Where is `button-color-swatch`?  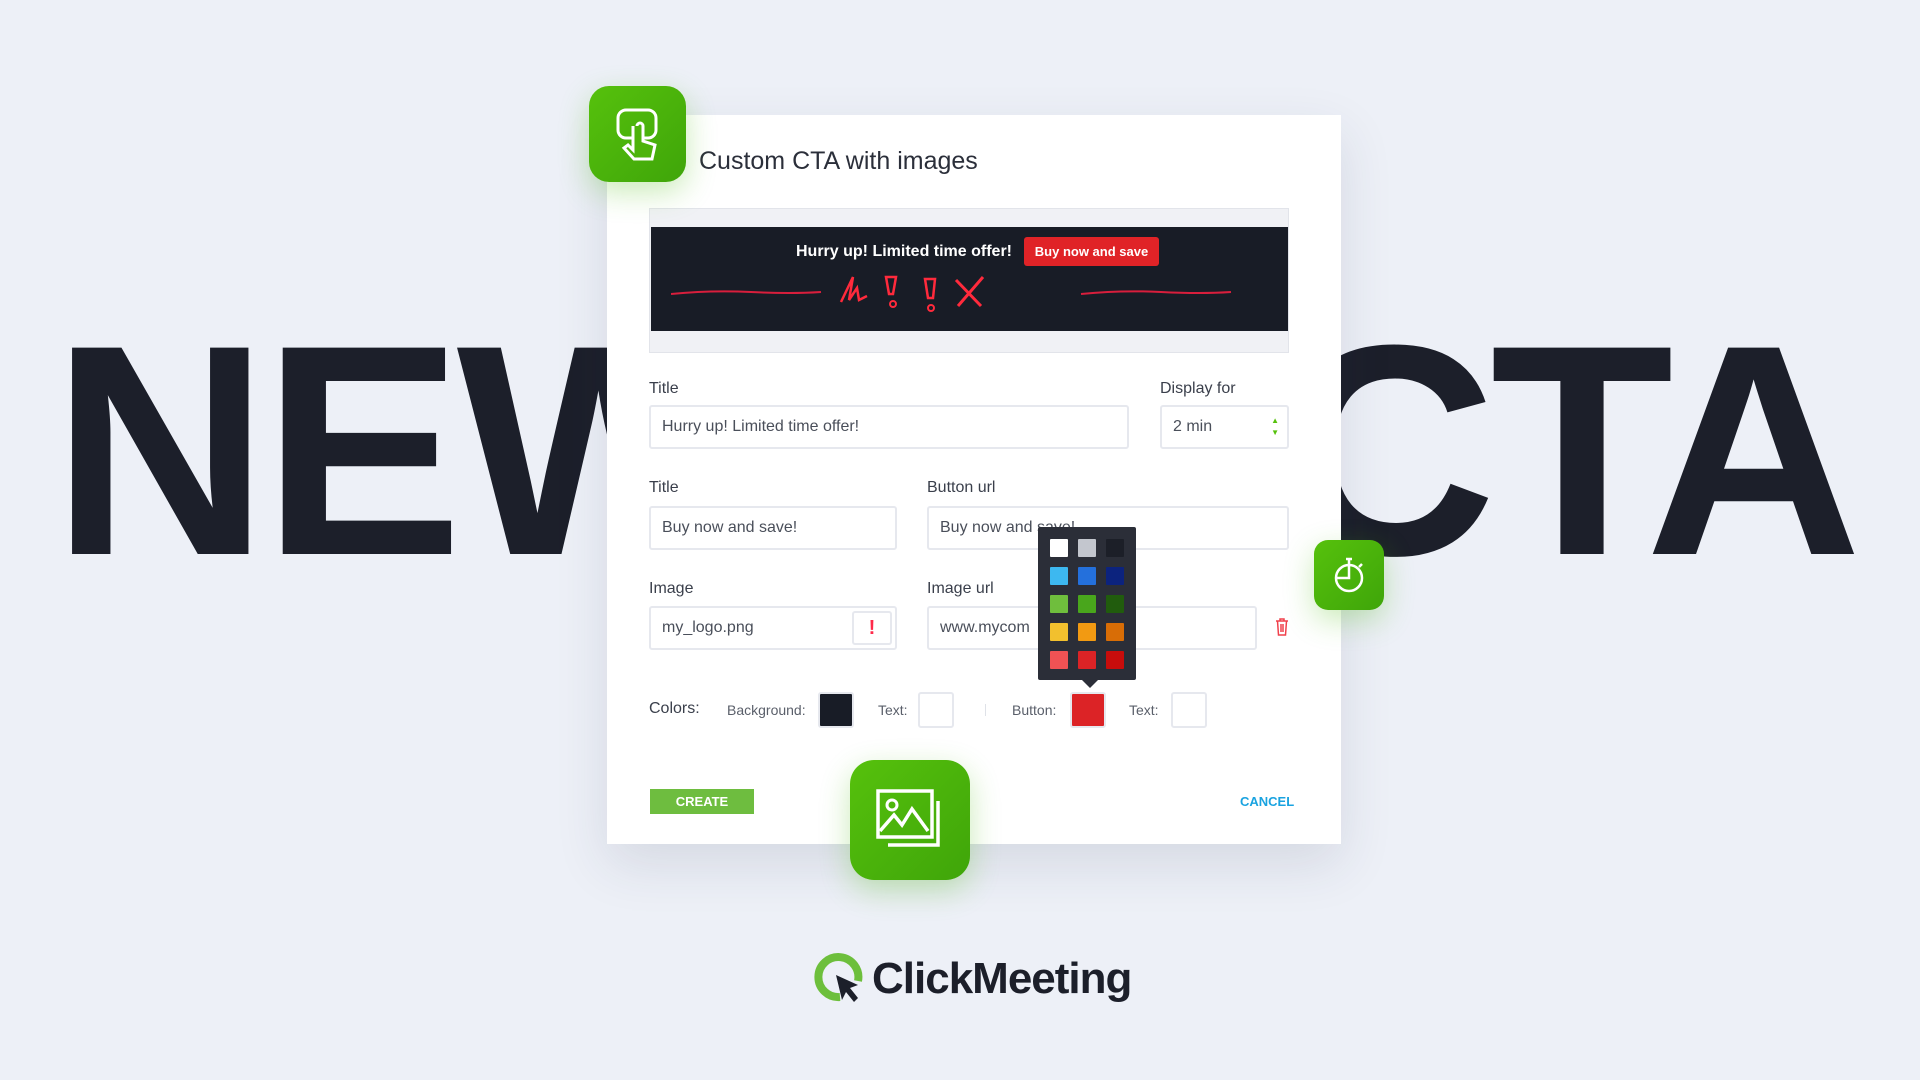
button-color-swatch is located at coordinates (1088, 710).